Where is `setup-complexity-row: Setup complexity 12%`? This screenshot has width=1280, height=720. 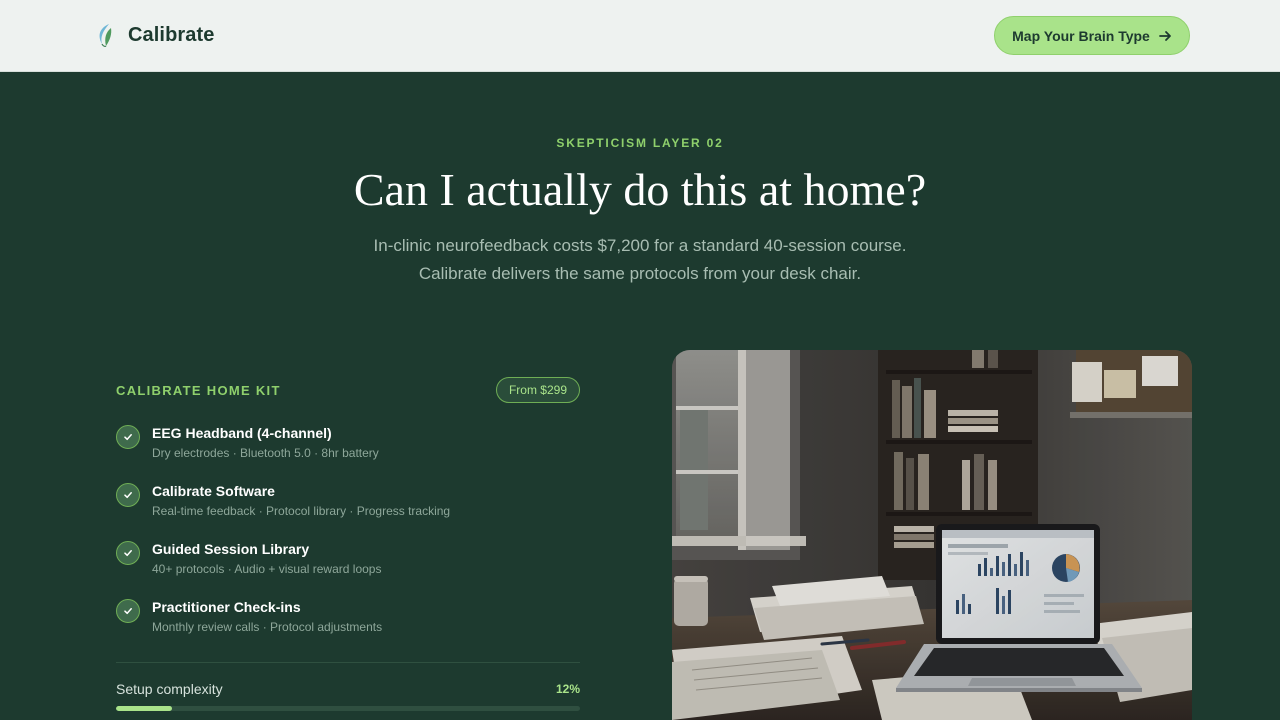
setup-complexity-row: Setup complexity 12% is located at coordinates (348, 689).